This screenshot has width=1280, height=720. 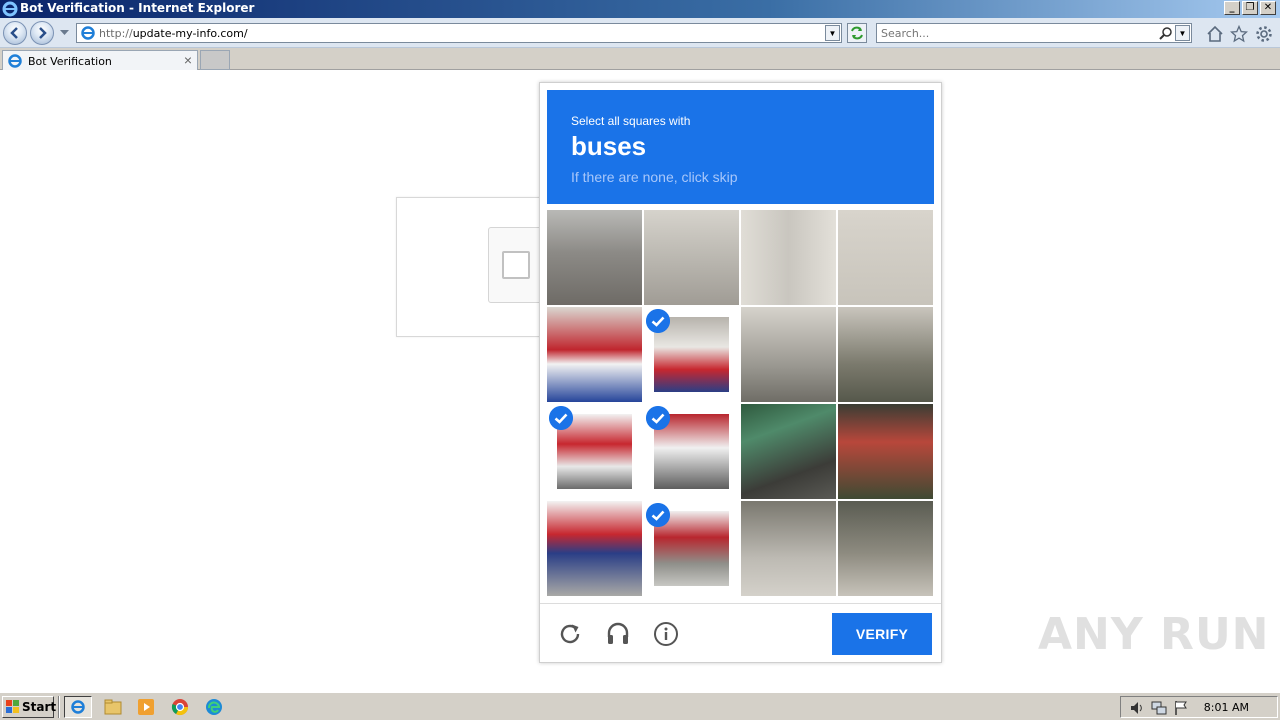 What do you see at coordinates (609, 146) in the screenshot?
I see `prompt-target: buses` at bounding box center [609, 146].